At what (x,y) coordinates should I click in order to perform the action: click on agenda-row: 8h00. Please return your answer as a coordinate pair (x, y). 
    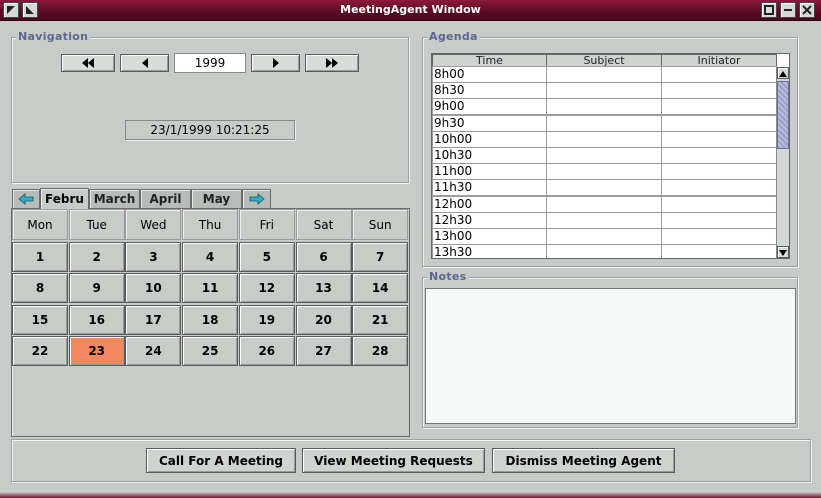
    Looking at the image, I should click on (604, 74).